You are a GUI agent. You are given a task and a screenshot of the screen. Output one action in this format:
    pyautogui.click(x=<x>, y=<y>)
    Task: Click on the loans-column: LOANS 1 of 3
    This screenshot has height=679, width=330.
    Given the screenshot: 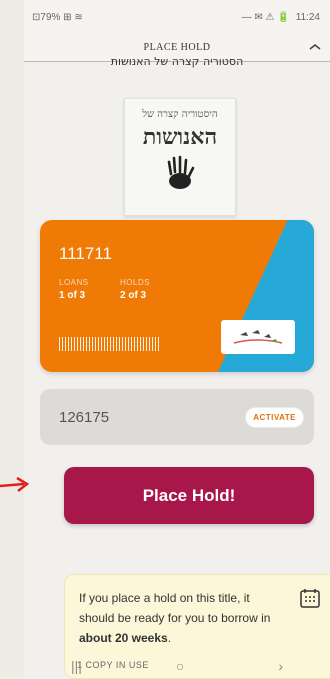 What is the action you would take?
    pyautogui.click(x=74, y=289)
    